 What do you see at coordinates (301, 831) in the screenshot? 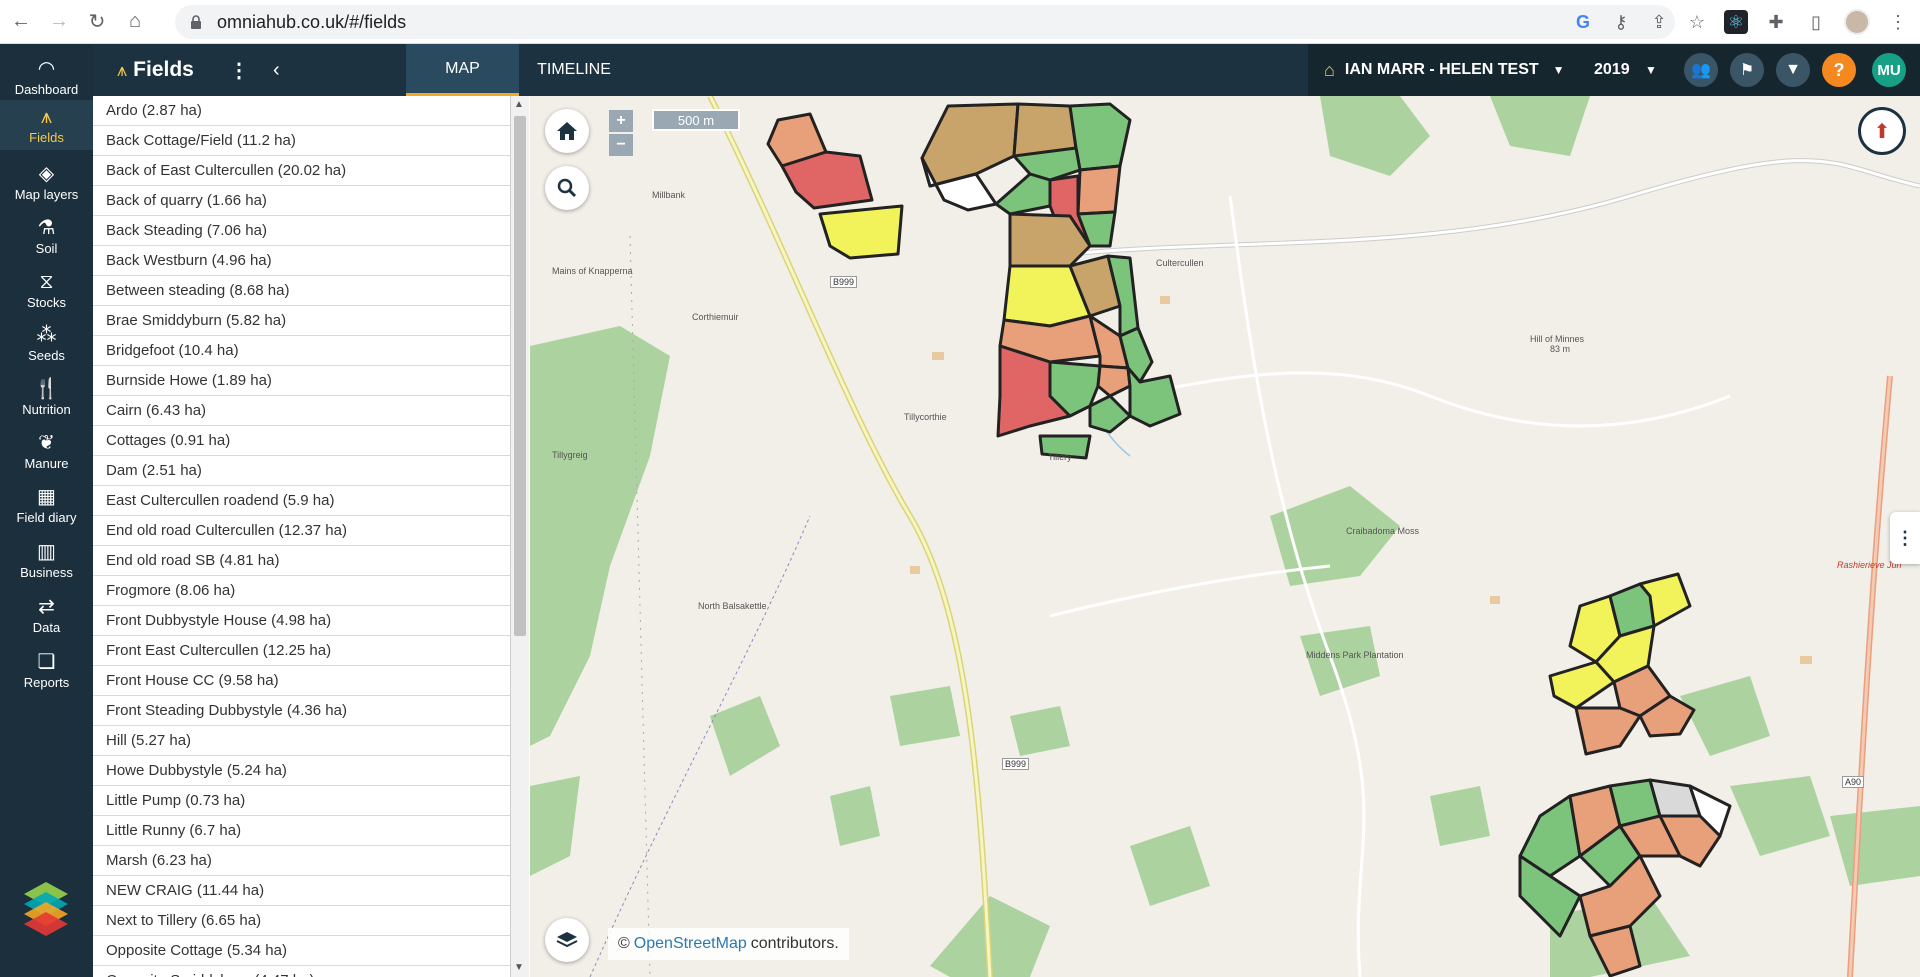
I see `field-list-item: Little Runny (6.7 ha)` at bounding box center [301, 831].